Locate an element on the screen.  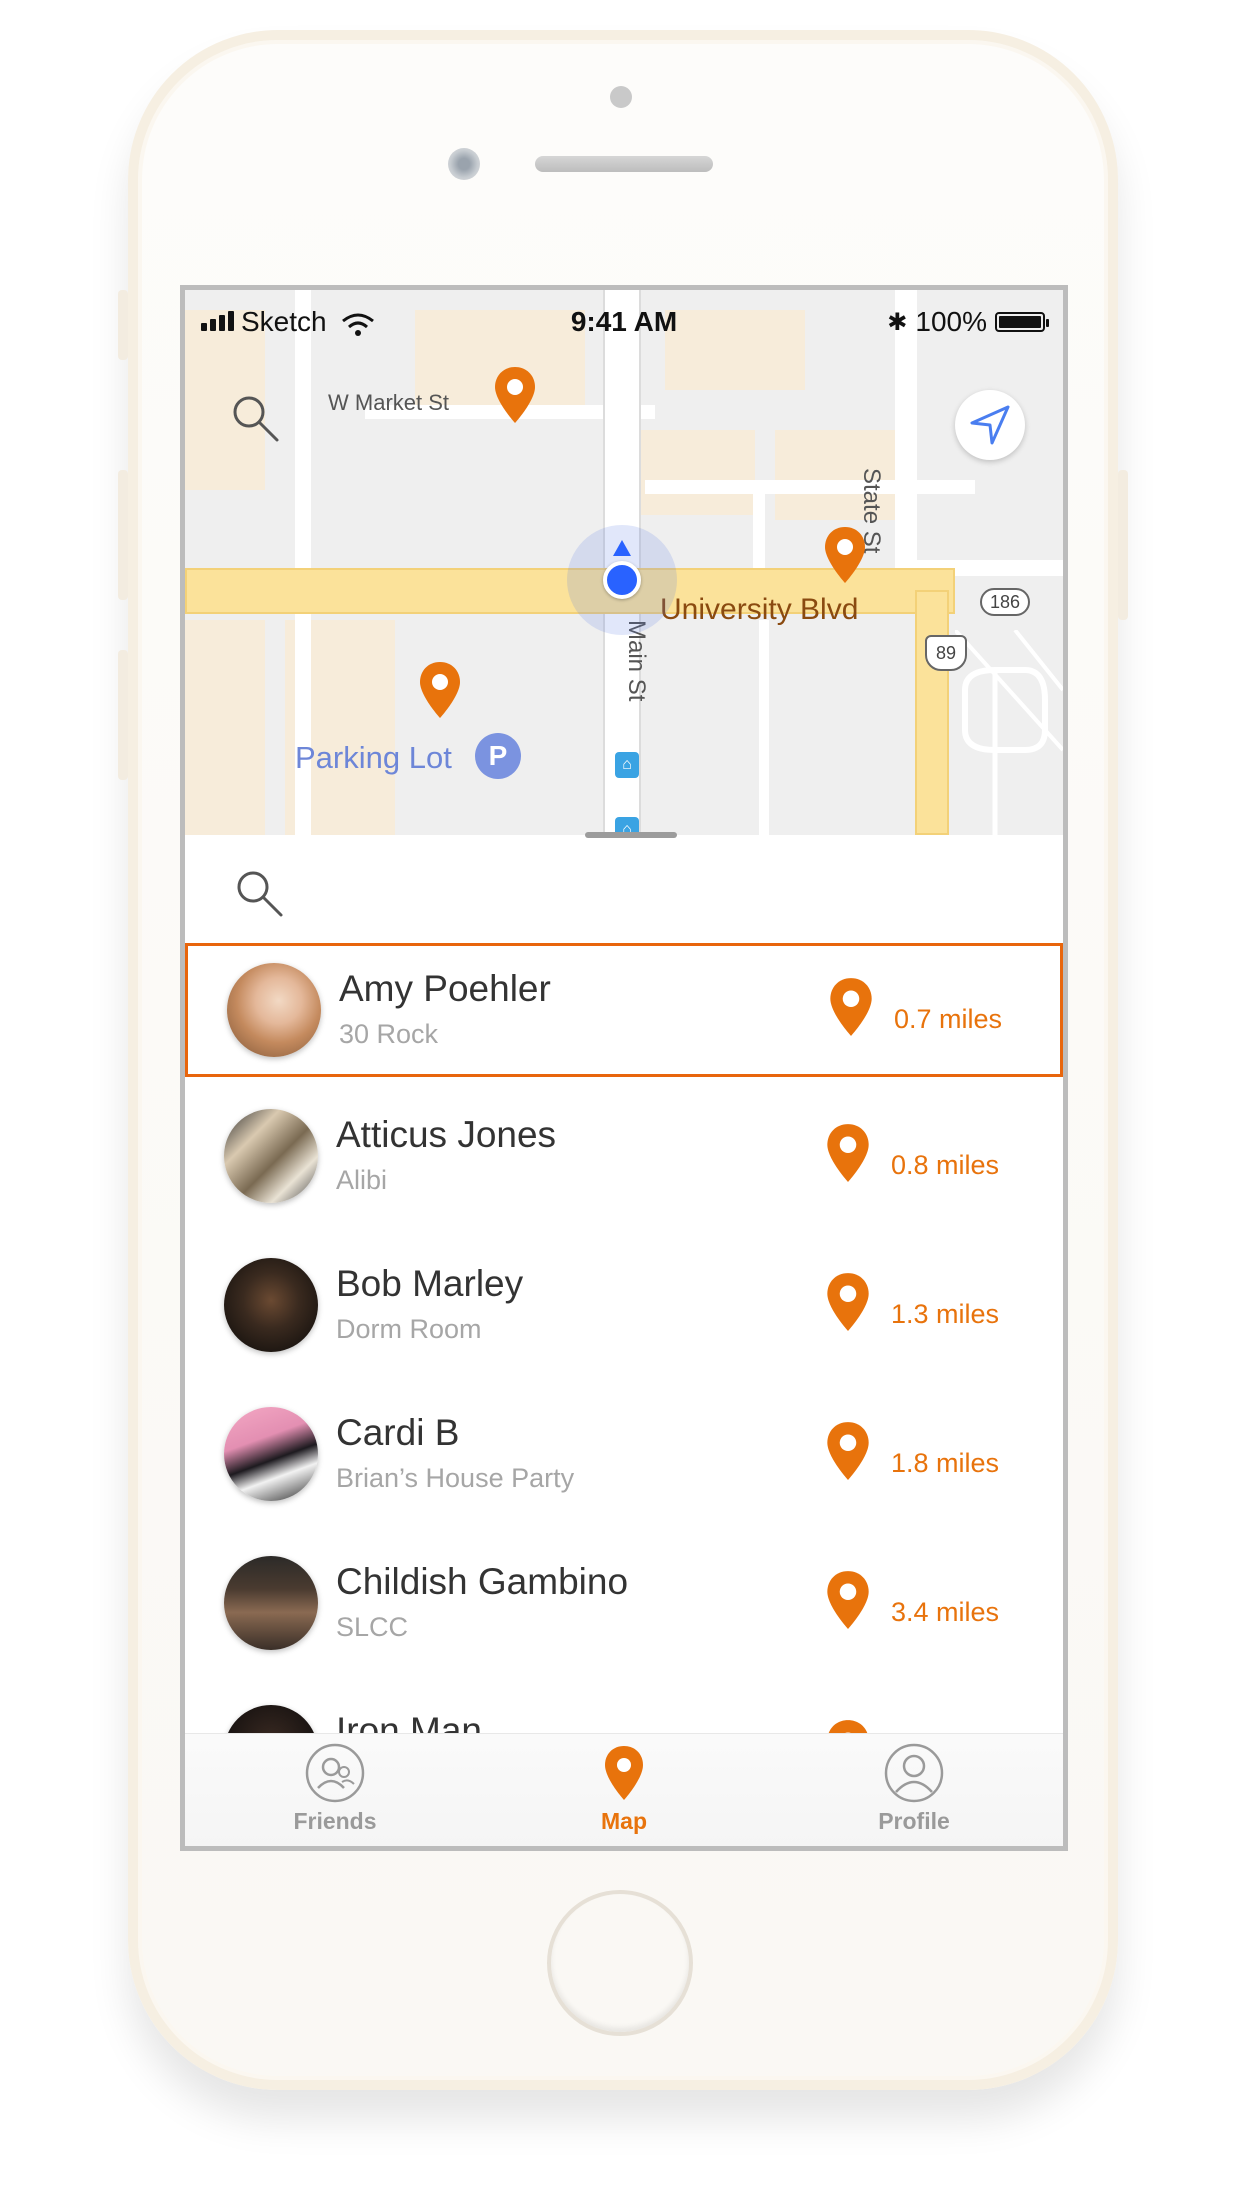
tab-map: Map is located at coordinates (624, 1792).